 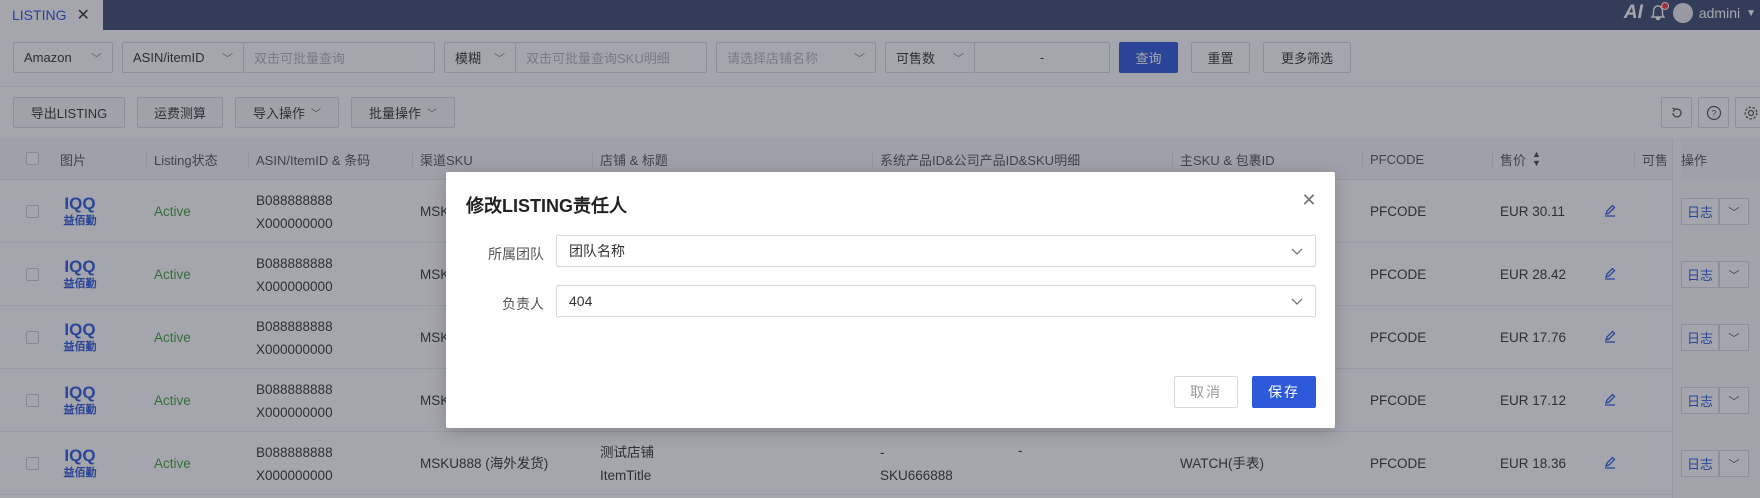 I want to click on owner-label: 负责人, so click(x=523, y=304).